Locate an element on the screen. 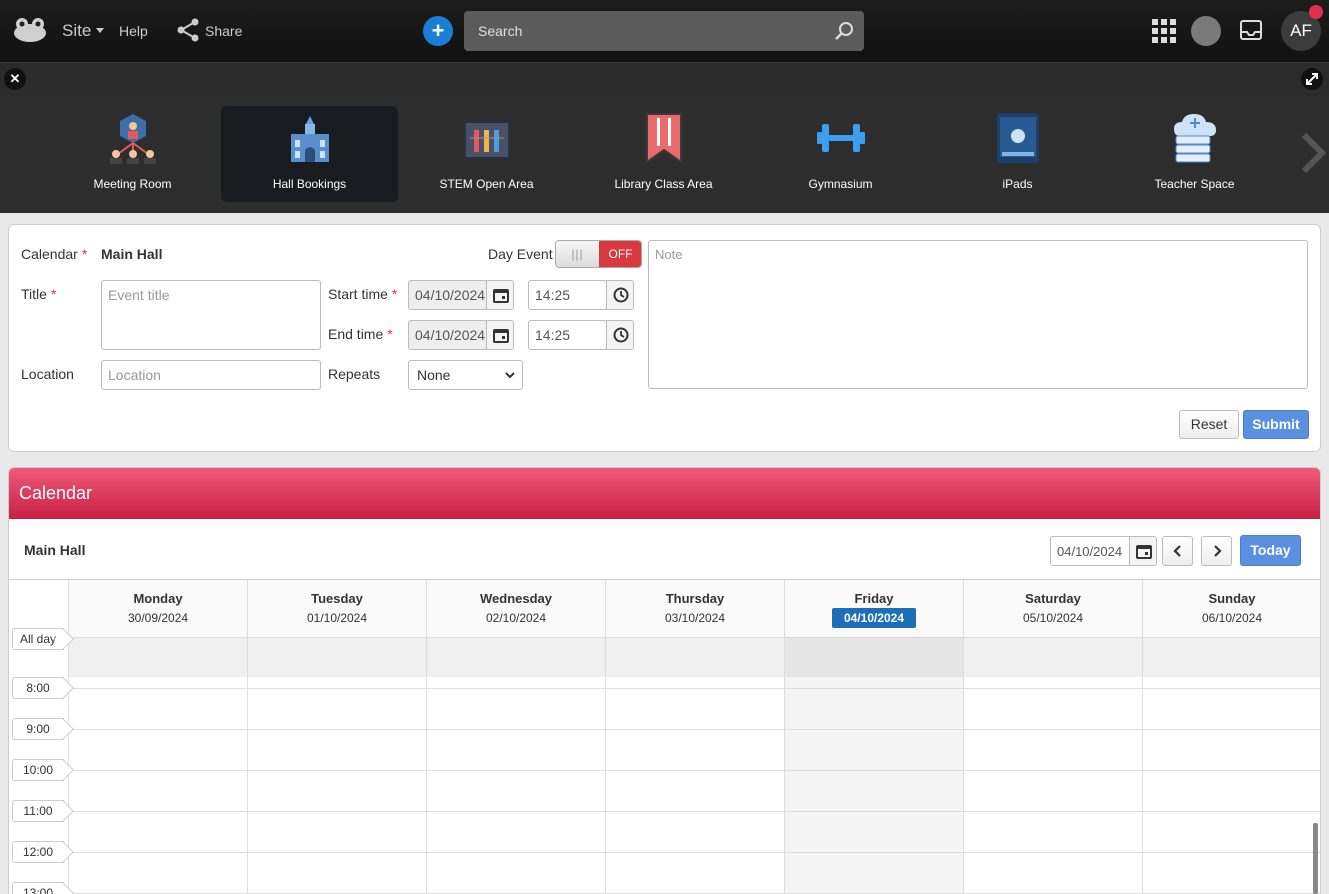 The width and height of the screenshot is (1329, 894). resource-ipads: iPads is located at coordinates (1017, 154).